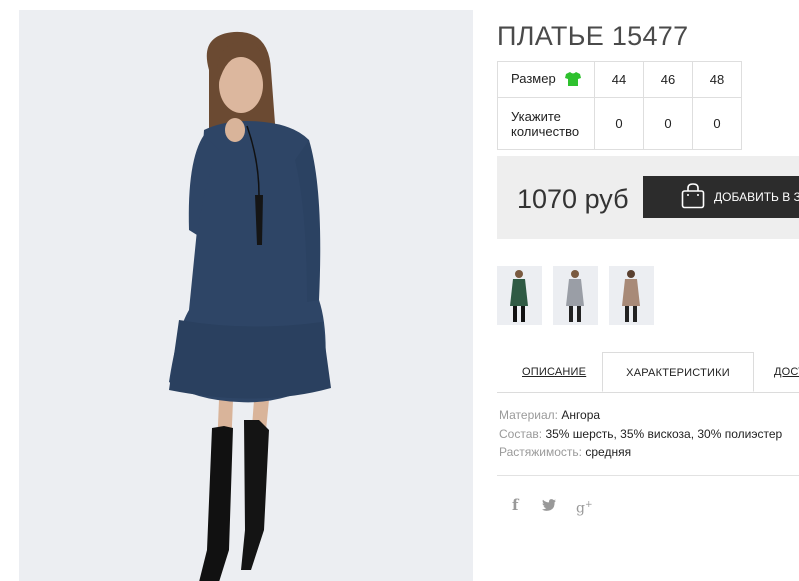  Describe the element at coordinates (584, 507) in the screenshot. I see `google-plus-icon: g+` at that location.